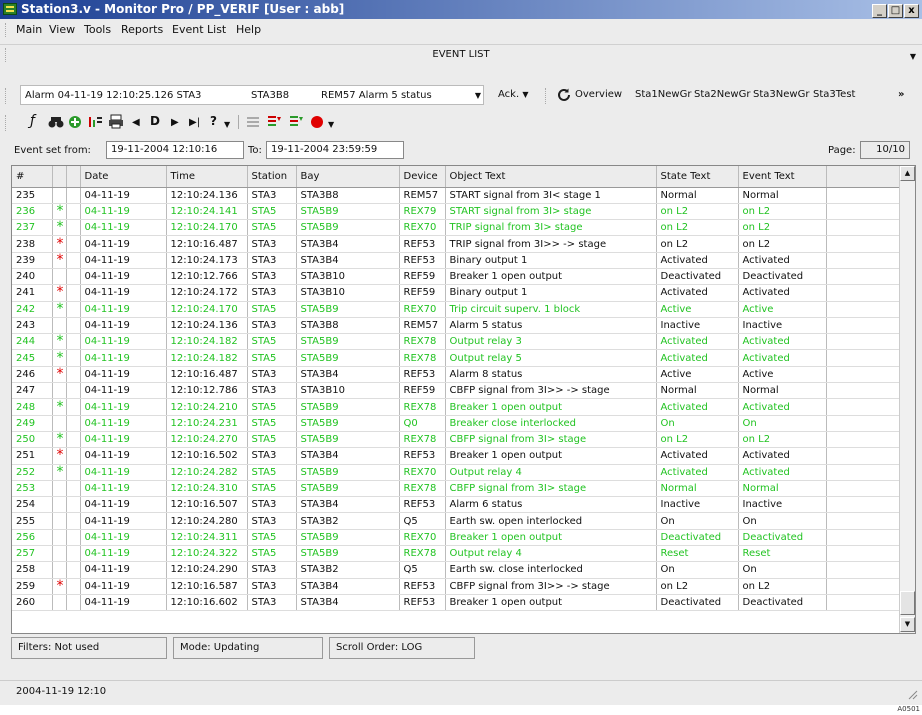  I want to click on nav-grip, so click(546, 96).